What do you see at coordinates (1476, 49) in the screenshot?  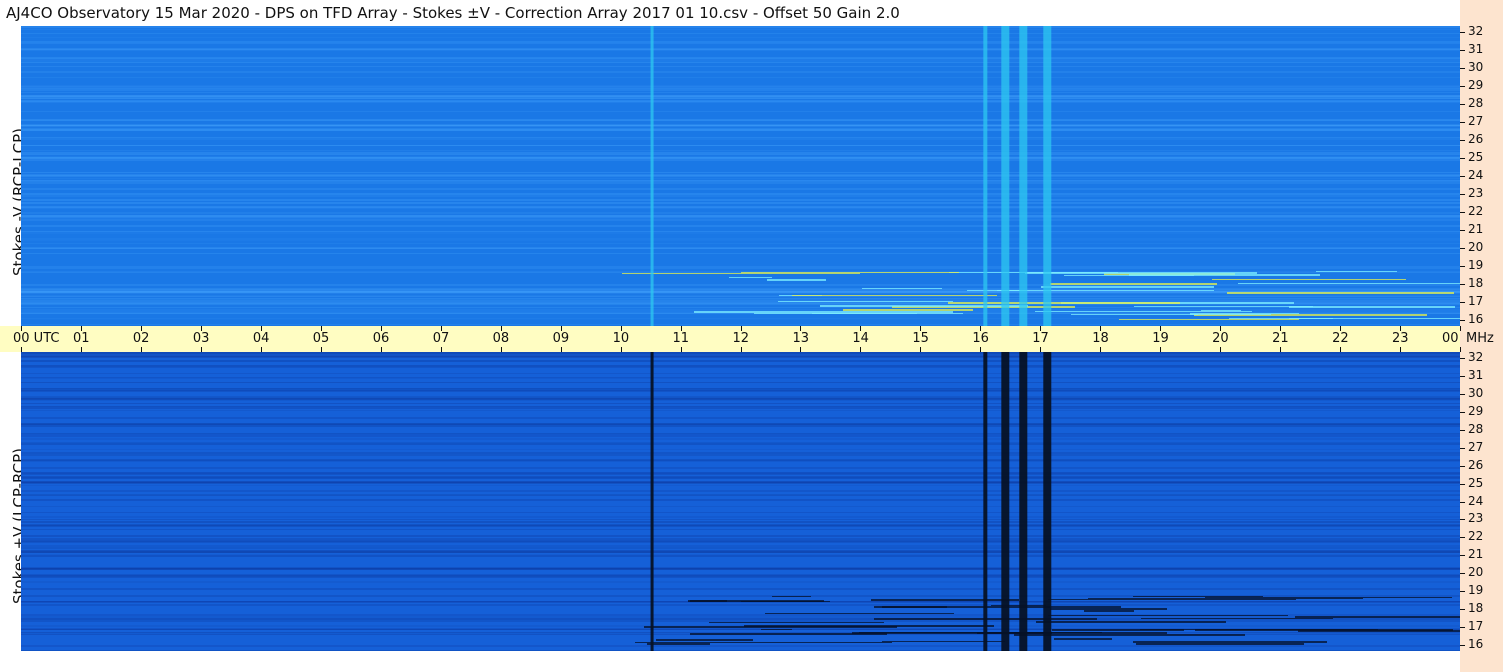 I see `top-mhz-label: 31` at bounding box center [1476, 49].